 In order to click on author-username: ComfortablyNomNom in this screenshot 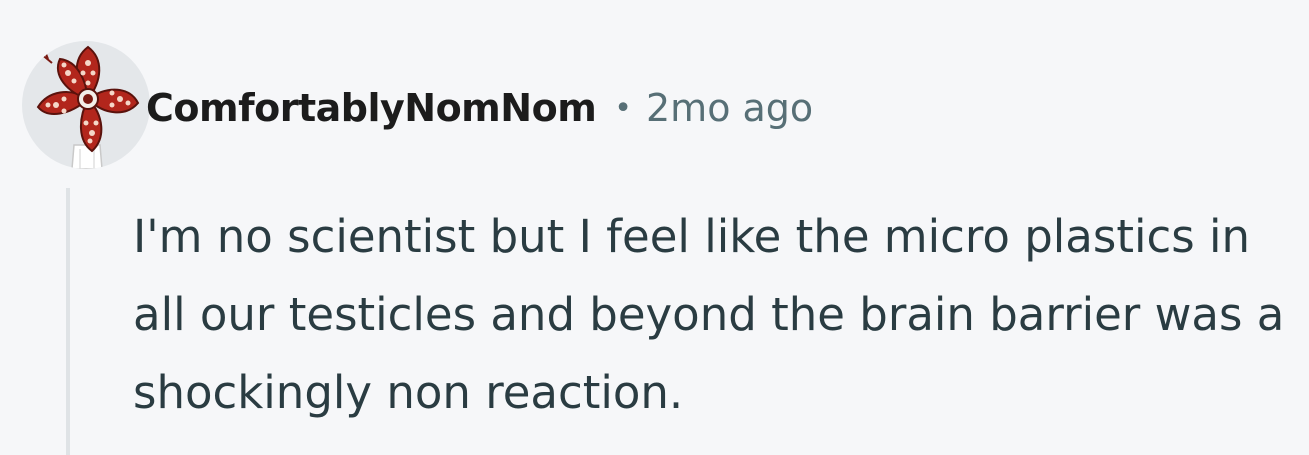, I will do `click(371, 108)`.